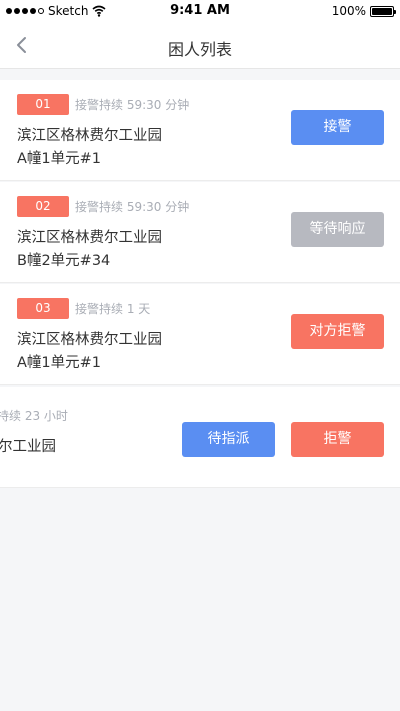  I want to click on nav-bar: 困人列表, so click(200, 45).